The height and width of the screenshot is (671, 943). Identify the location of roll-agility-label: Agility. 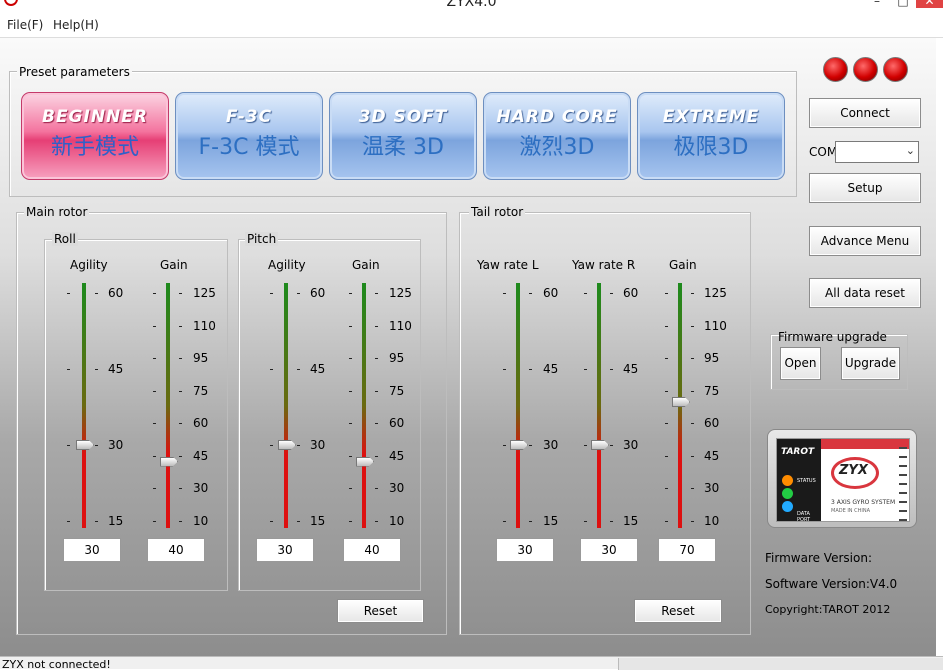
(89, 265).